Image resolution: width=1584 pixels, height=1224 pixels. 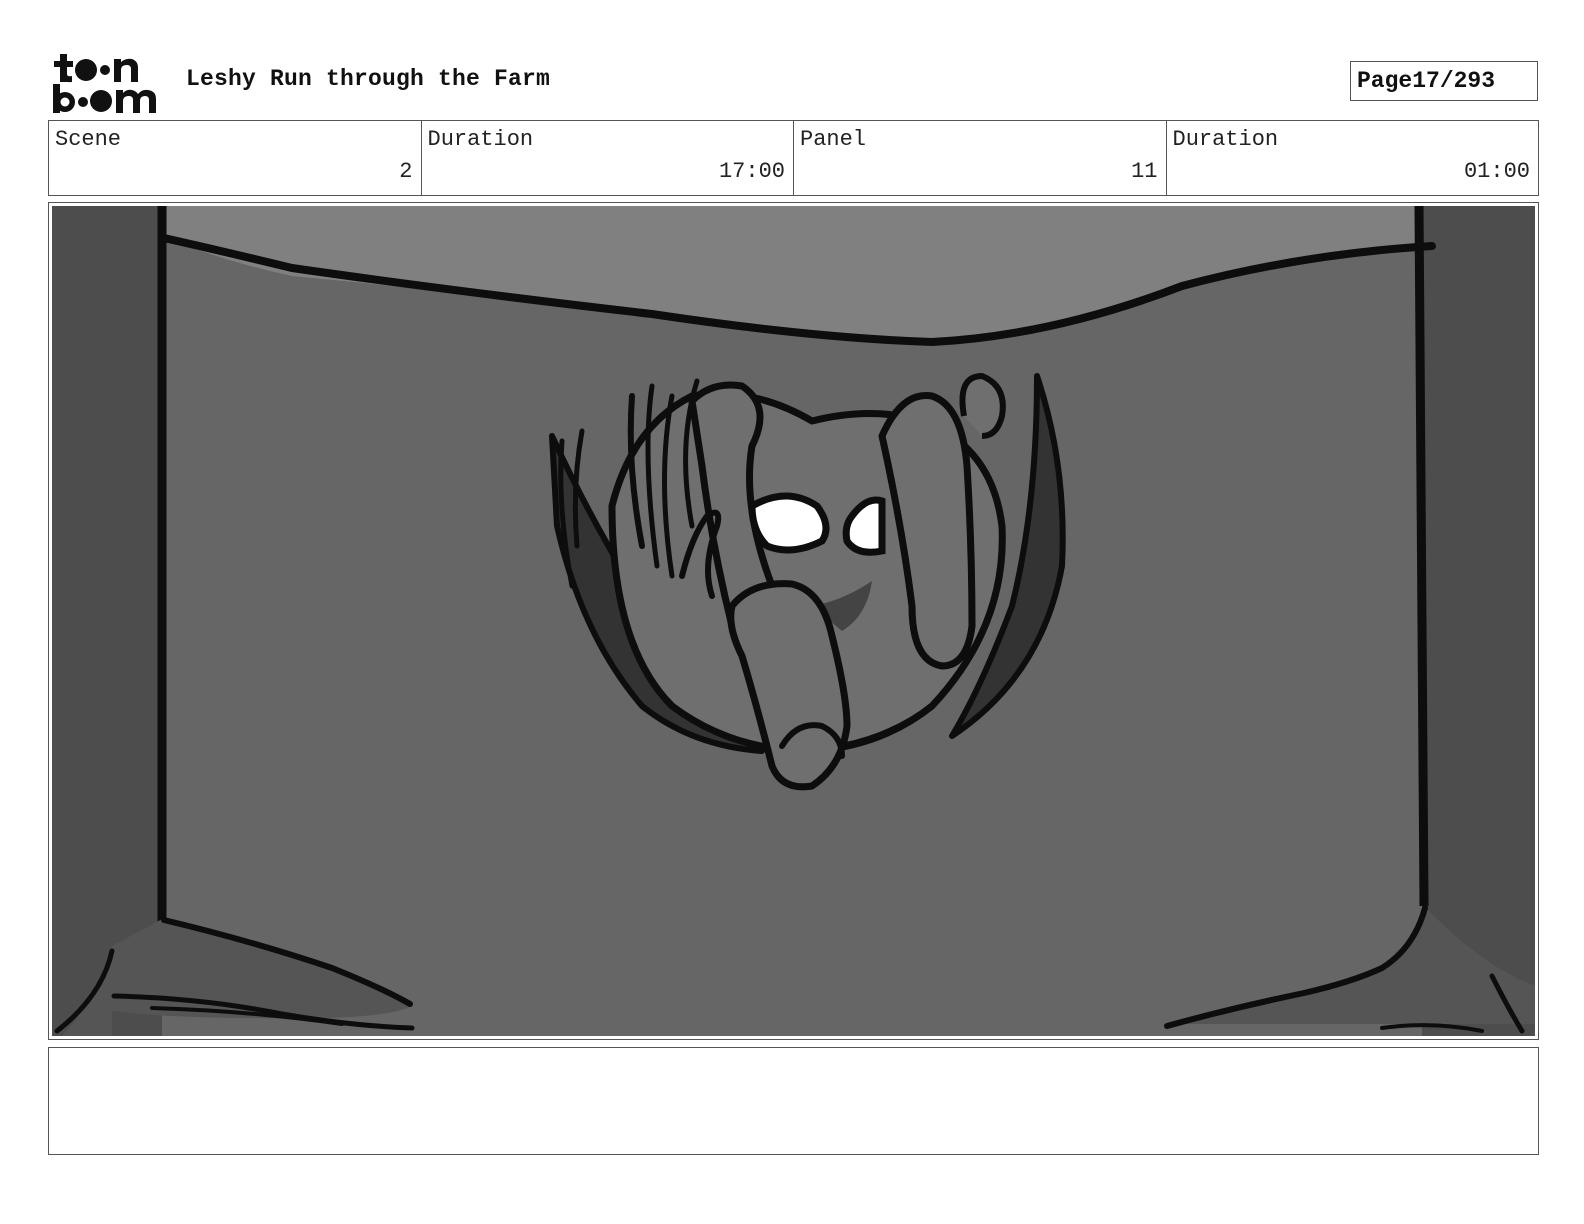 I want to click on storyboard-title: Leshy Run through the Farm, so click(x=368, y=79).